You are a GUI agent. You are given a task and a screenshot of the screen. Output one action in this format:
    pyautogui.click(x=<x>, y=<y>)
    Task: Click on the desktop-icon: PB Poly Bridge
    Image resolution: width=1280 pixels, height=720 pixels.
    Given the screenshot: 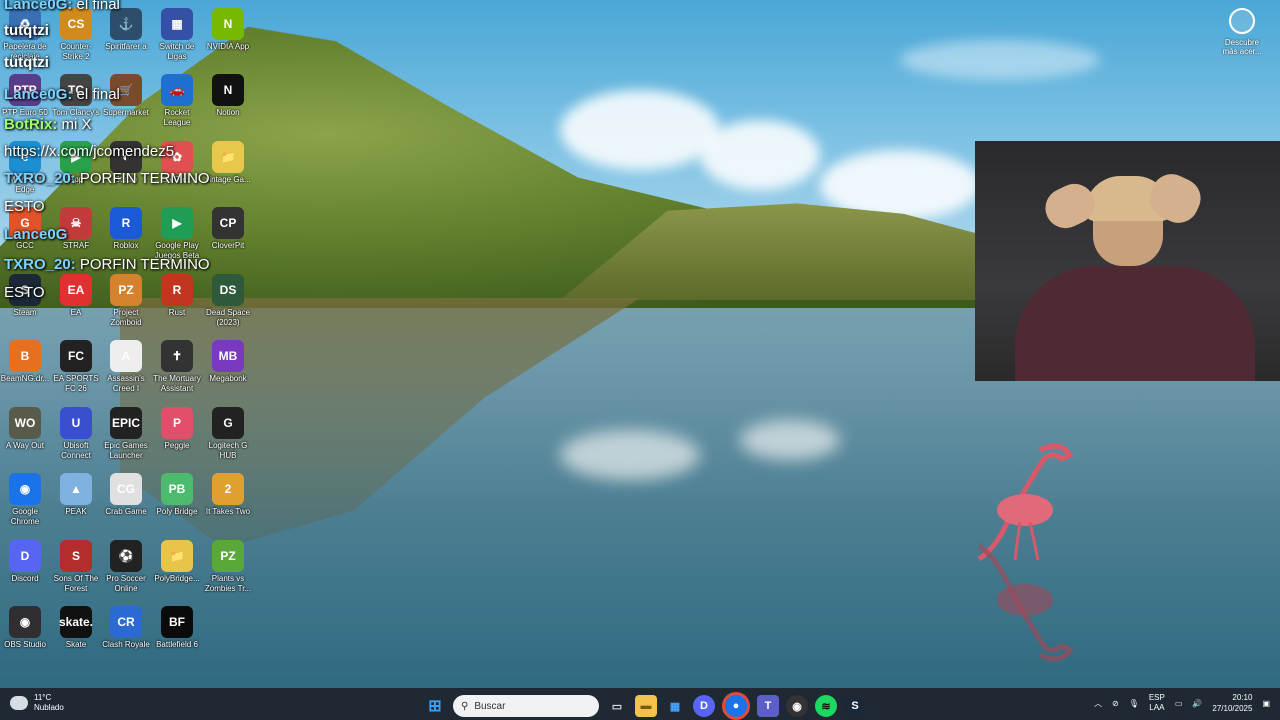 What is the action you would take?
    pyautogui.click(x=177, y=495)
    